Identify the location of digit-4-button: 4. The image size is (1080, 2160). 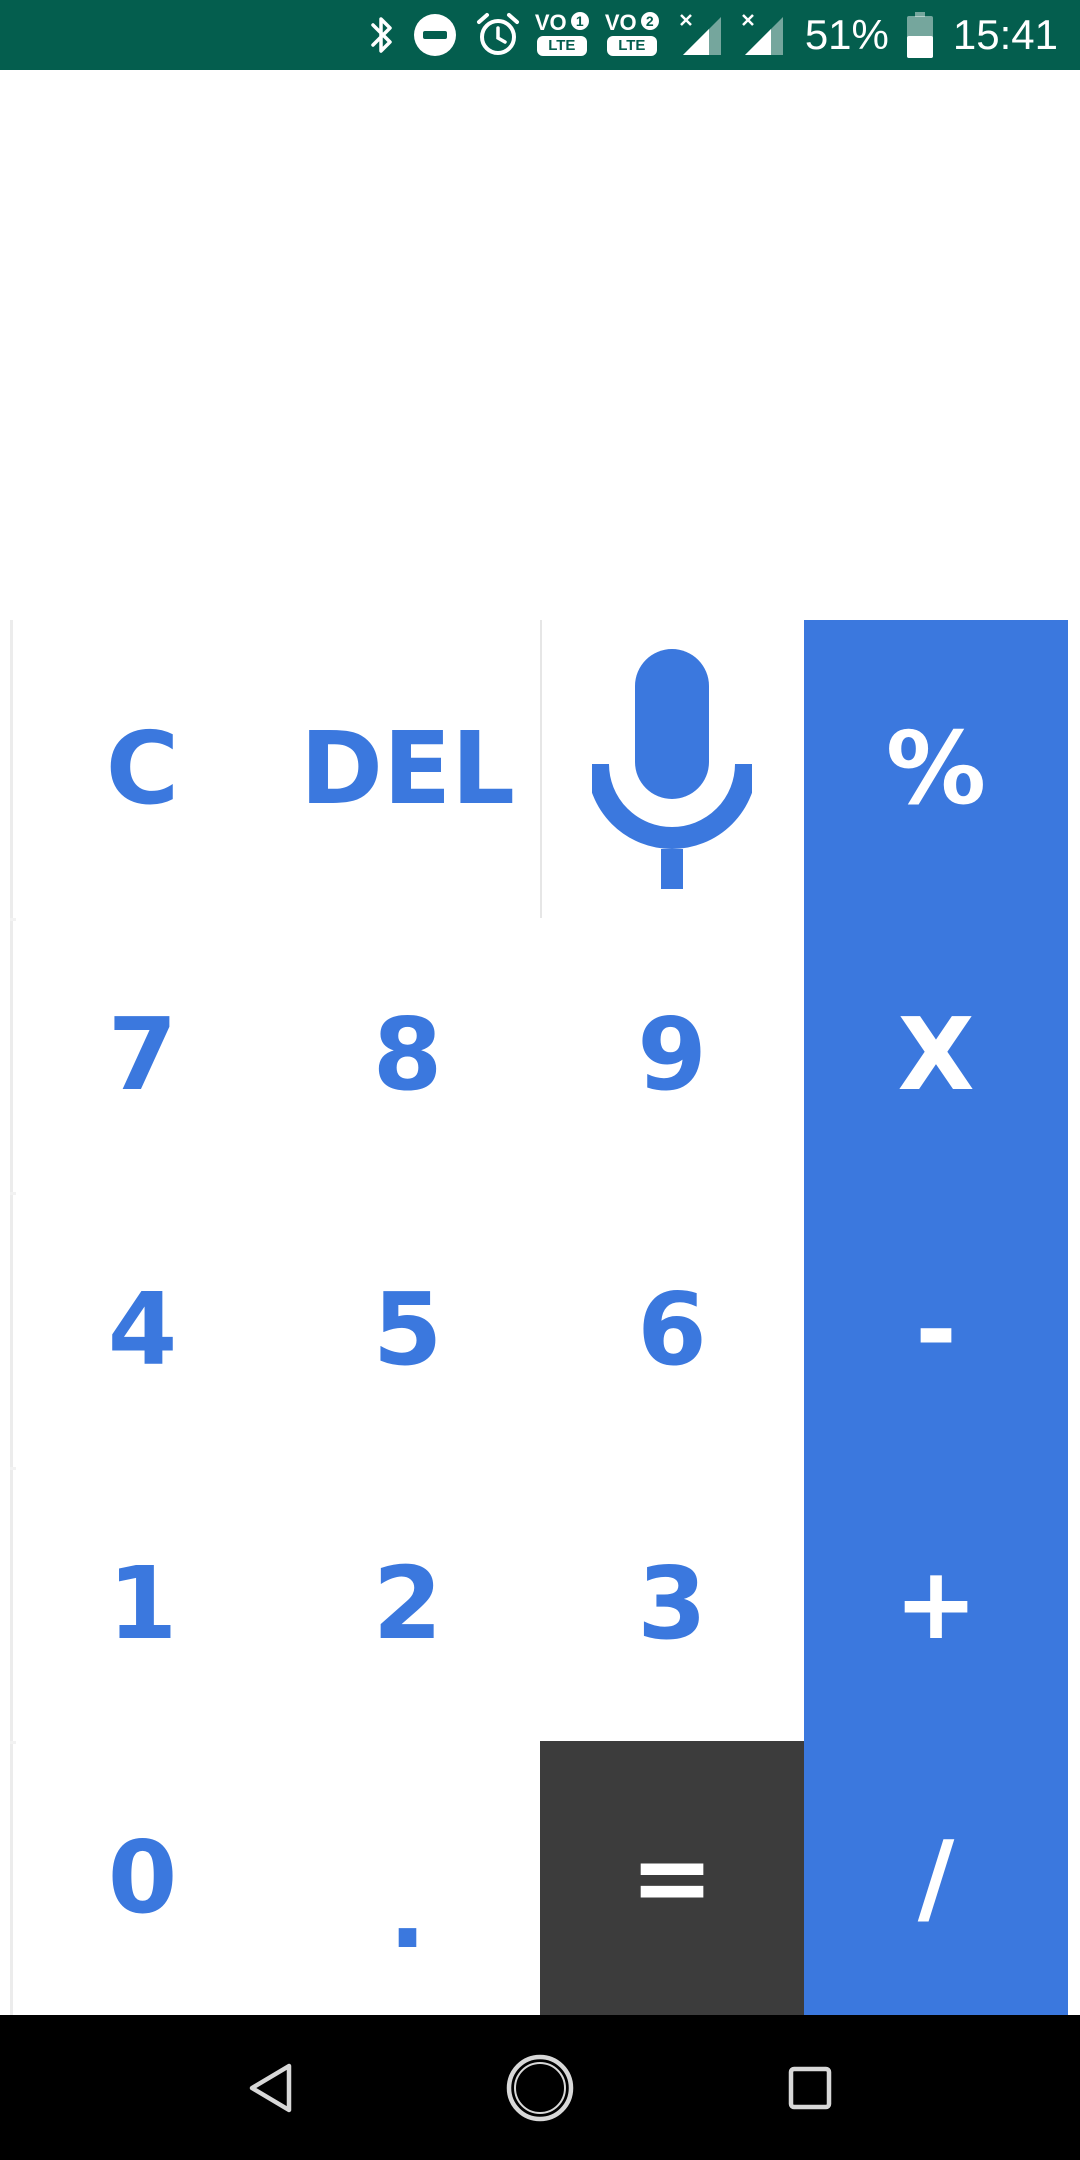
(142, 1329).